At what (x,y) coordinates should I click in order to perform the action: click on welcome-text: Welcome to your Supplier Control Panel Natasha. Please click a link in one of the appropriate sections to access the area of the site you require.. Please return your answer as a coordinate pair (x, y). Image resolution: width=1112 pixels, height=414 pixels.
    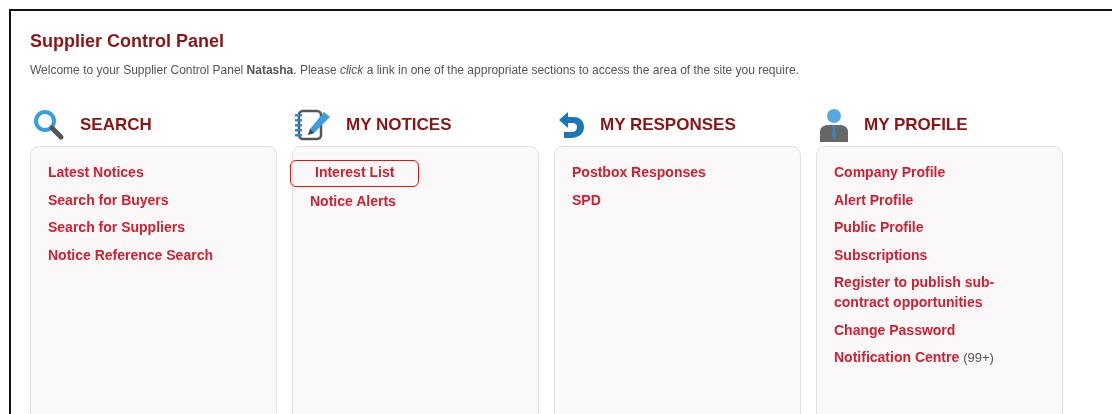
    Looking at the image, I should click on (415, 70).